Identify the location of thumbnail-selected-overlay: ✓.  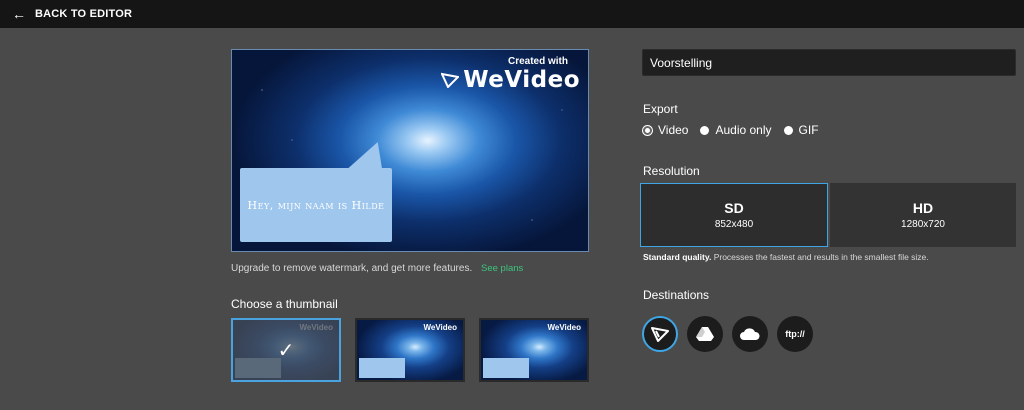
(286, 350).